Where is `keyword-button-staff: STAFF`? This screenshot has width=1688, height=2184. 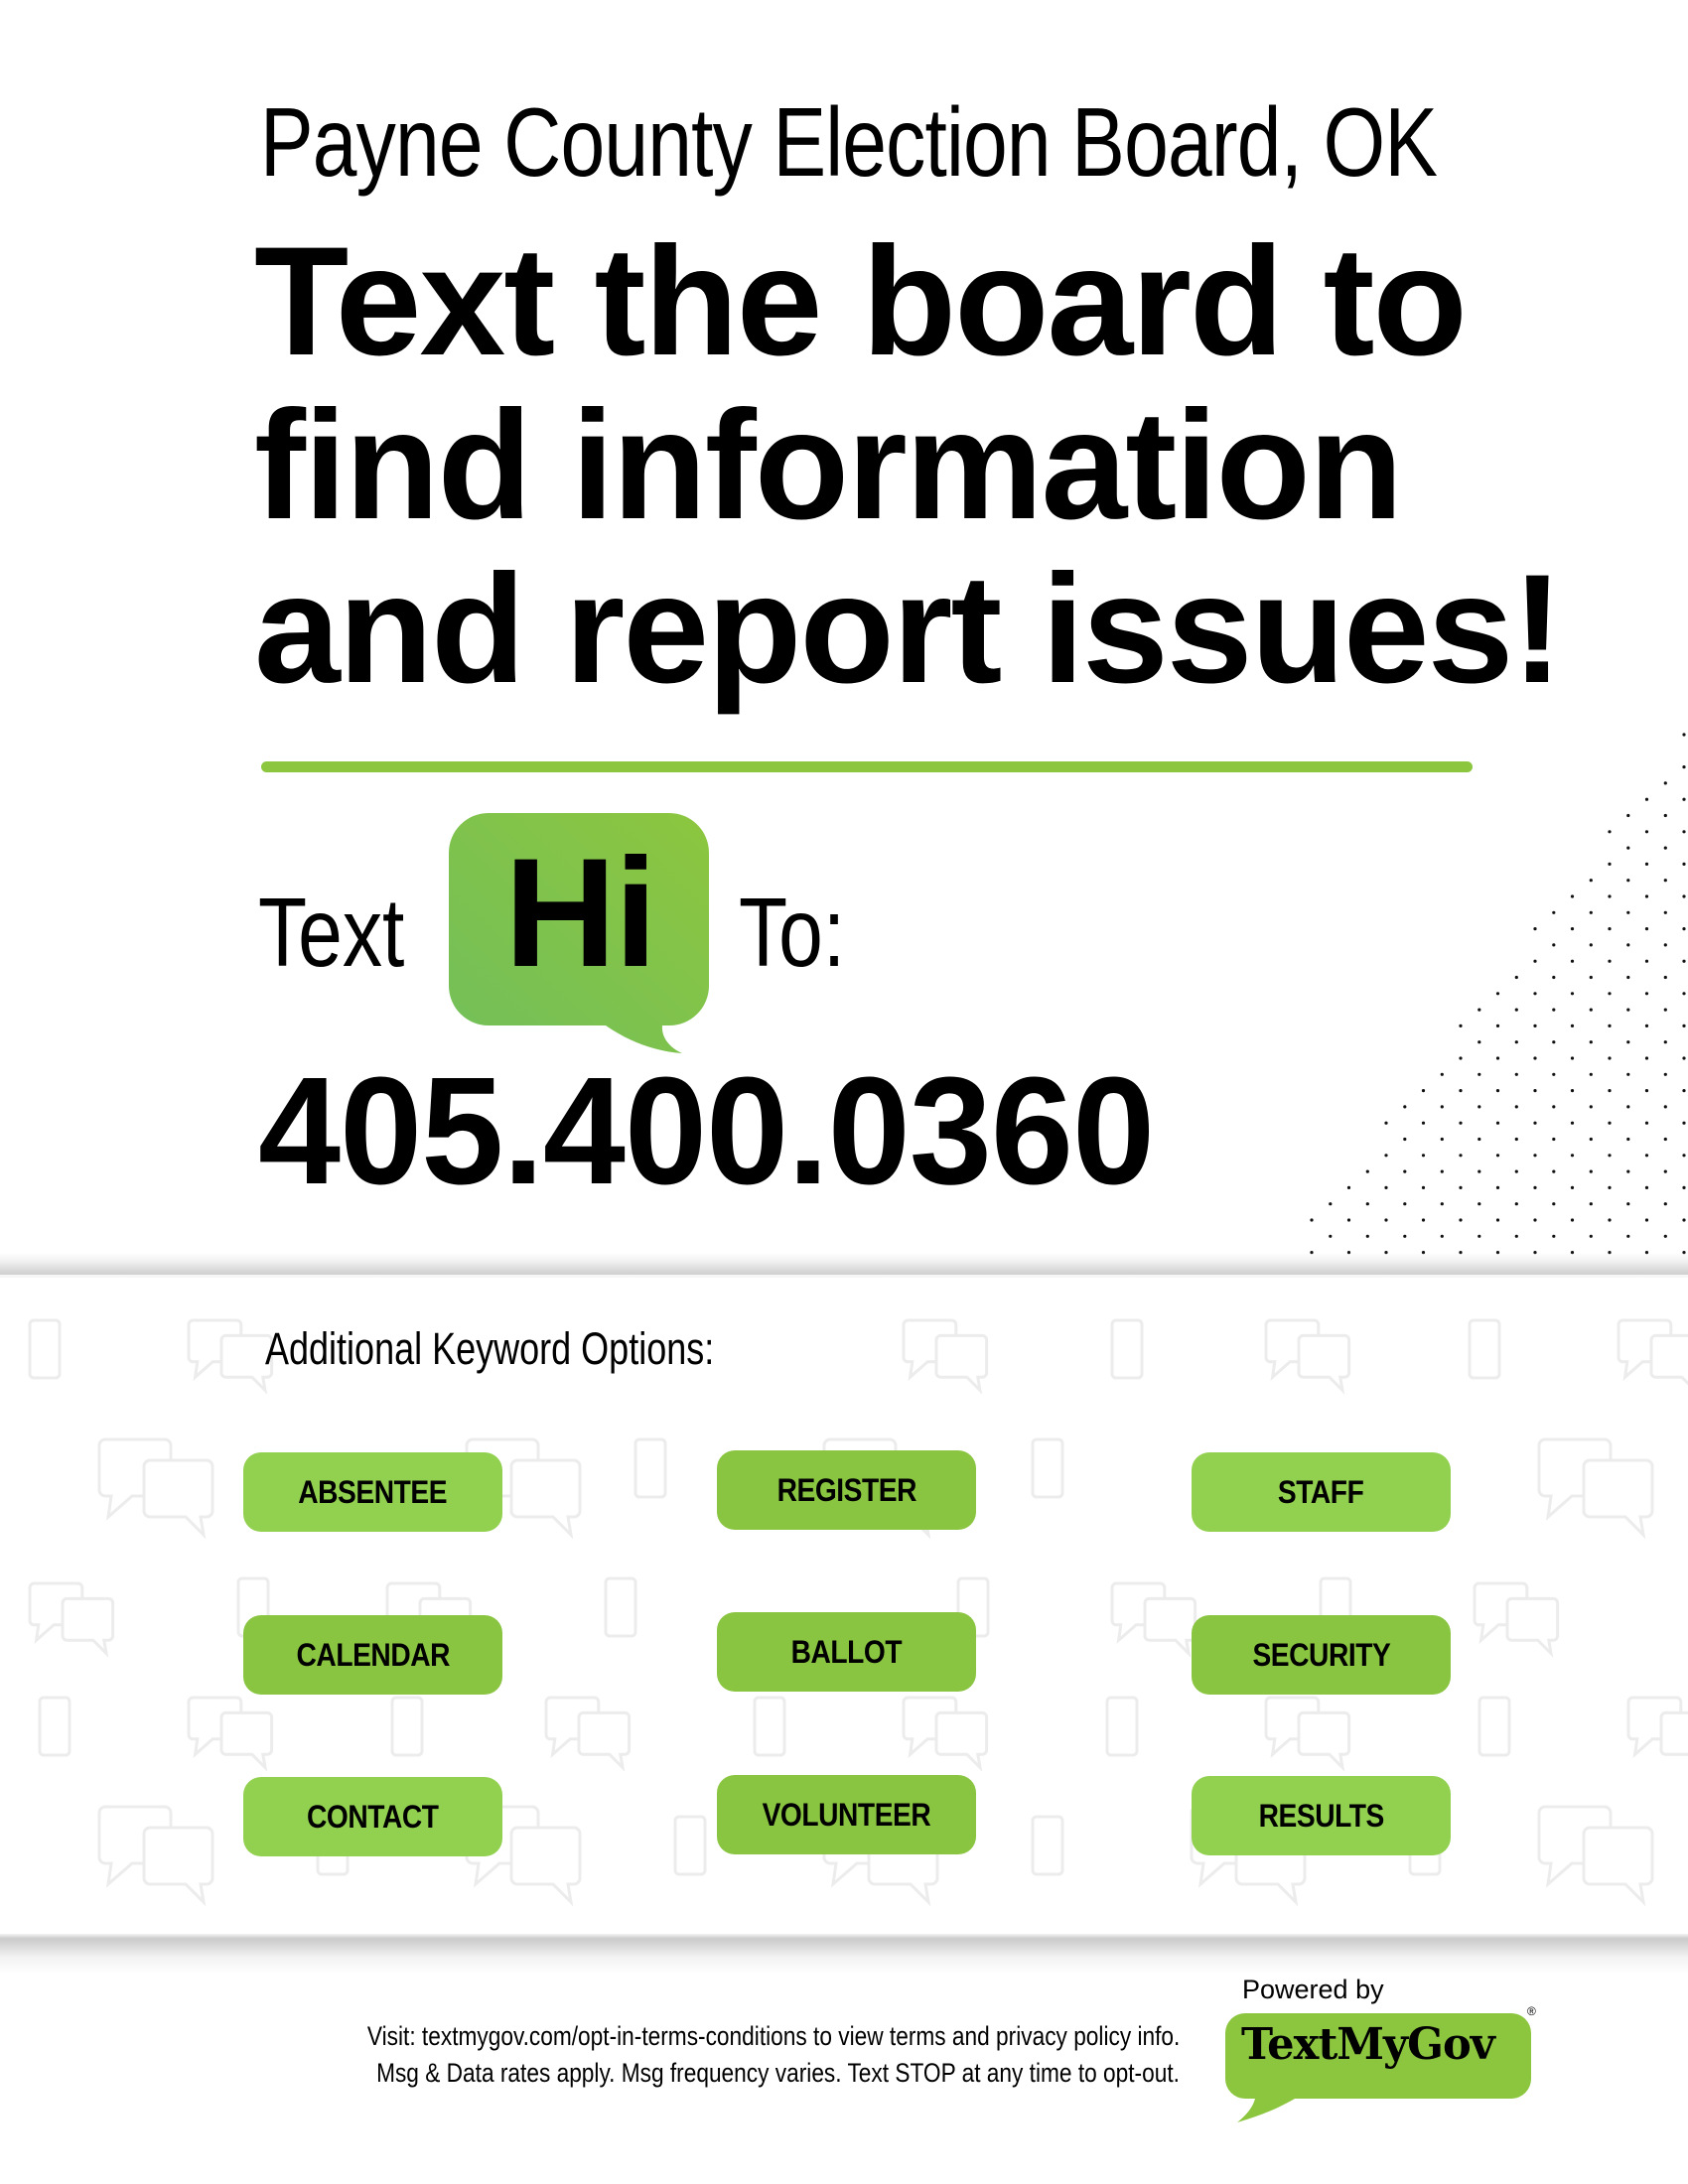 keyword-button-staff: STAFF is located at coordinates (1321, 1492).